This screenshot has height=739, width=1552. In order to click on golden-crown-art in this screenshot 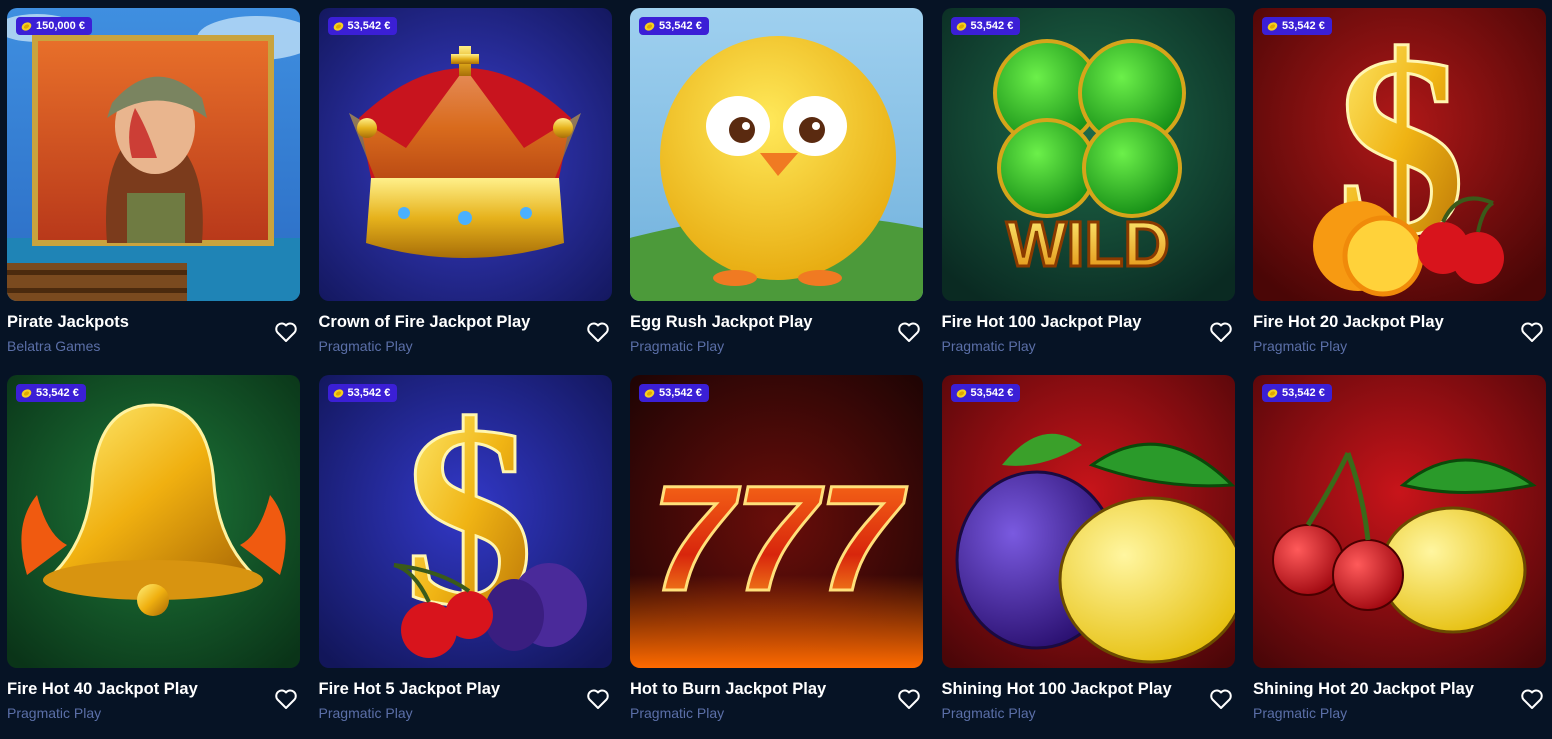, I will do `click(465, 154)`.